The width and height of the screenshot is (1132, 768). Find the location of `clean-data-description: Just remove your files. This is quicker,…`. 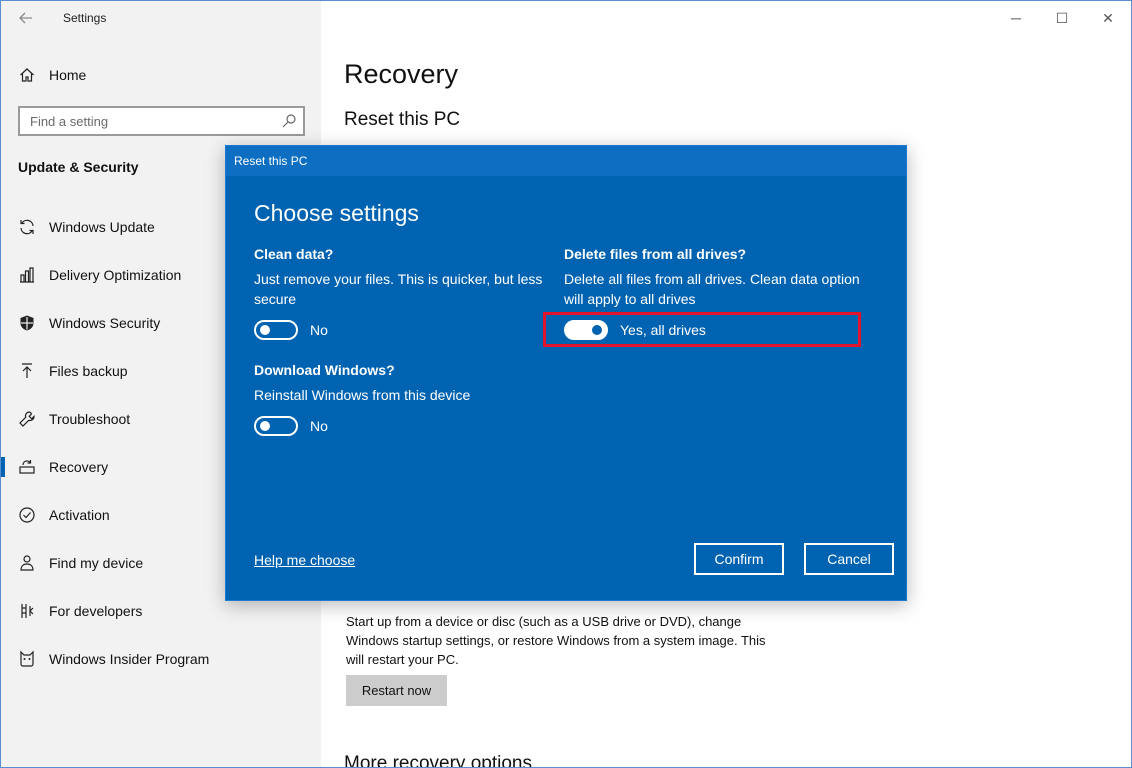

clean-data-description: Just remove your files. This is quicker,… is located at coordinates (398, 289).